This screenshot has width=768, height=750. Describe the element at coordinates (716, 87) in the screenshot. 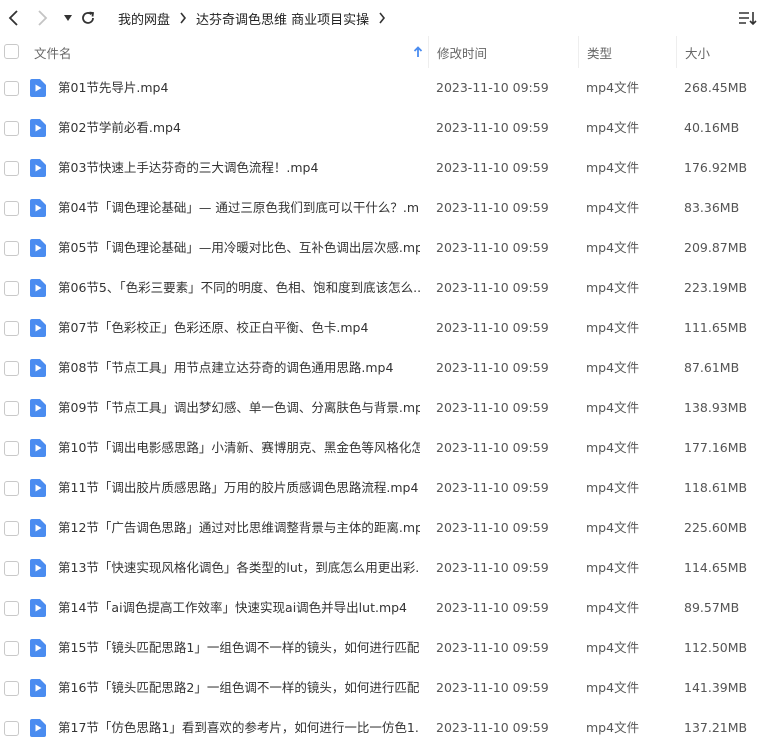

I see `file-size: 268.45MB` at that location.